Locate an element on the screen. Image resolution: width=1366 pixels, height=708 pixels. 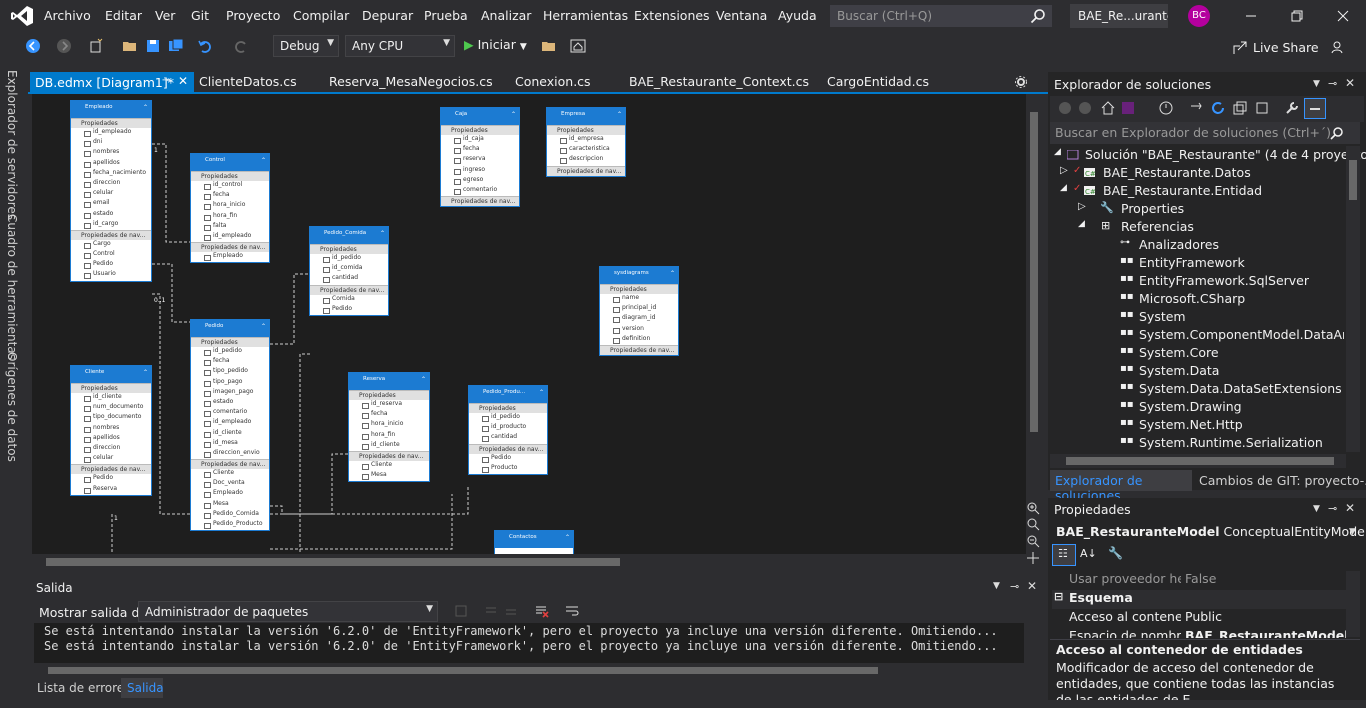
entity-property: dni is located at coordinates (111, 143).